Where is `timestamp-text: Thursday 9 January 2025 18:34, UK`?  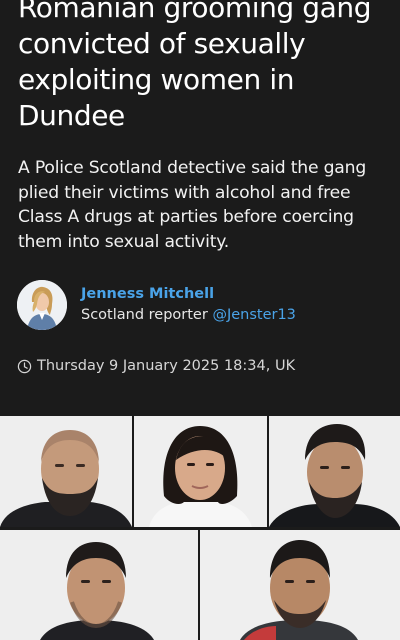
timestamp-text: Thursday 9 January 2025 18:34, UK is located at coordinates (166, 366).